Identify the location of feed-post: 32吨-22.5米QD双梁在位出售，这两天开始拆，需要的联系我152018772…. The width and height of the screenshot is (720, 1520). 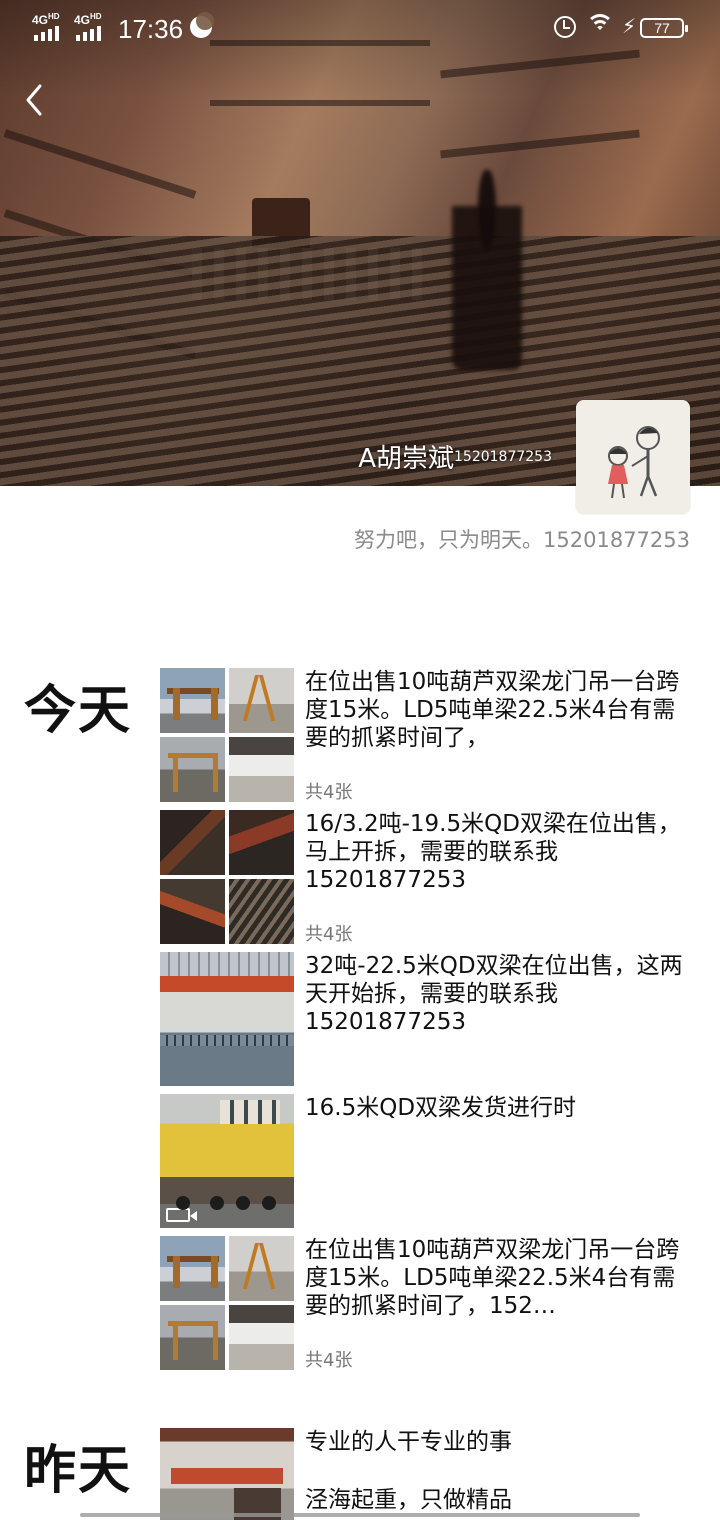
(430, 1019).